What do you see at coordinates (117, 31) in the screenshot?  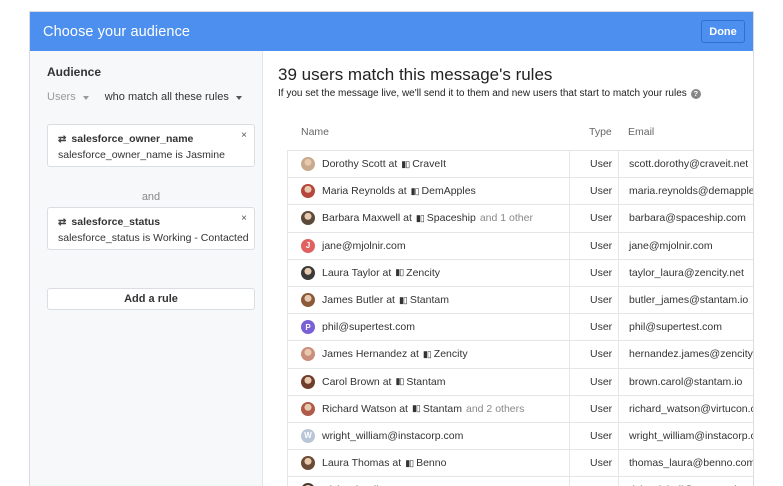 I see `modal-title: Choose your audience` at bounding box center [117, 31].